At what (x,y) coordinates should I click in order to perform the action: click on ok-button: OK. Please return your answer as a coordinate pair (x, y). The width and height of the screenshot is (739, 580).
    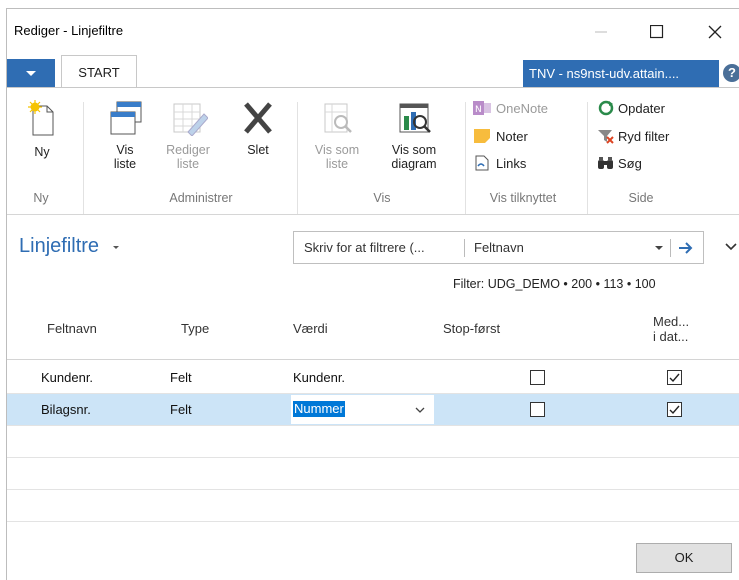
    Looking at the image, I should click on (684, 558).